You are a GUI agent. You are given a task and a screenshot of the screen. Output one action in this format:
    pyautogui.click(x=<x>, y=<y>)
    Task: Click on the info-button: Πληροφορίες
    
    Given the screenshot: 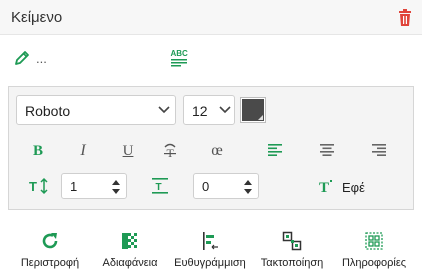 What is the action you would take?
    pyautogui.click(x=374, y=250)
    